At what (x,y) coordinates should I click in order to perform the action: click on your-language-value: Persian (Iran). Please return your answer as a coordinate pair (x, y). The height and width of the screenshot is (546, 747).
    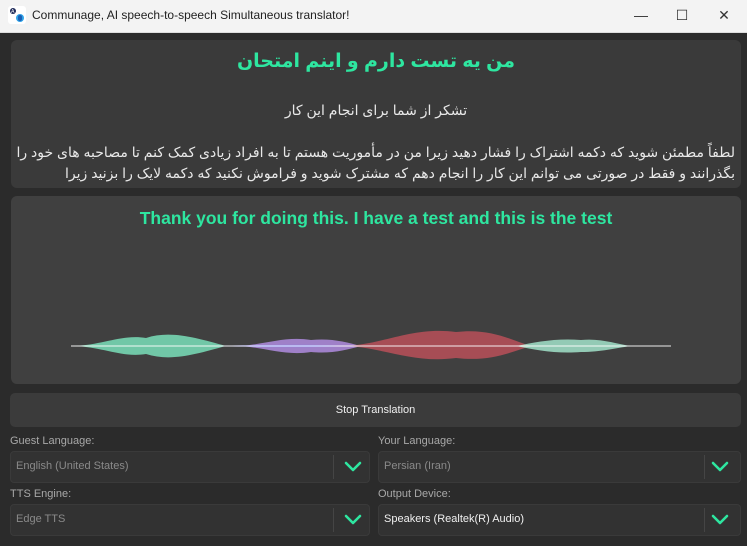
    Looking at the image, I should click on (417, 466).